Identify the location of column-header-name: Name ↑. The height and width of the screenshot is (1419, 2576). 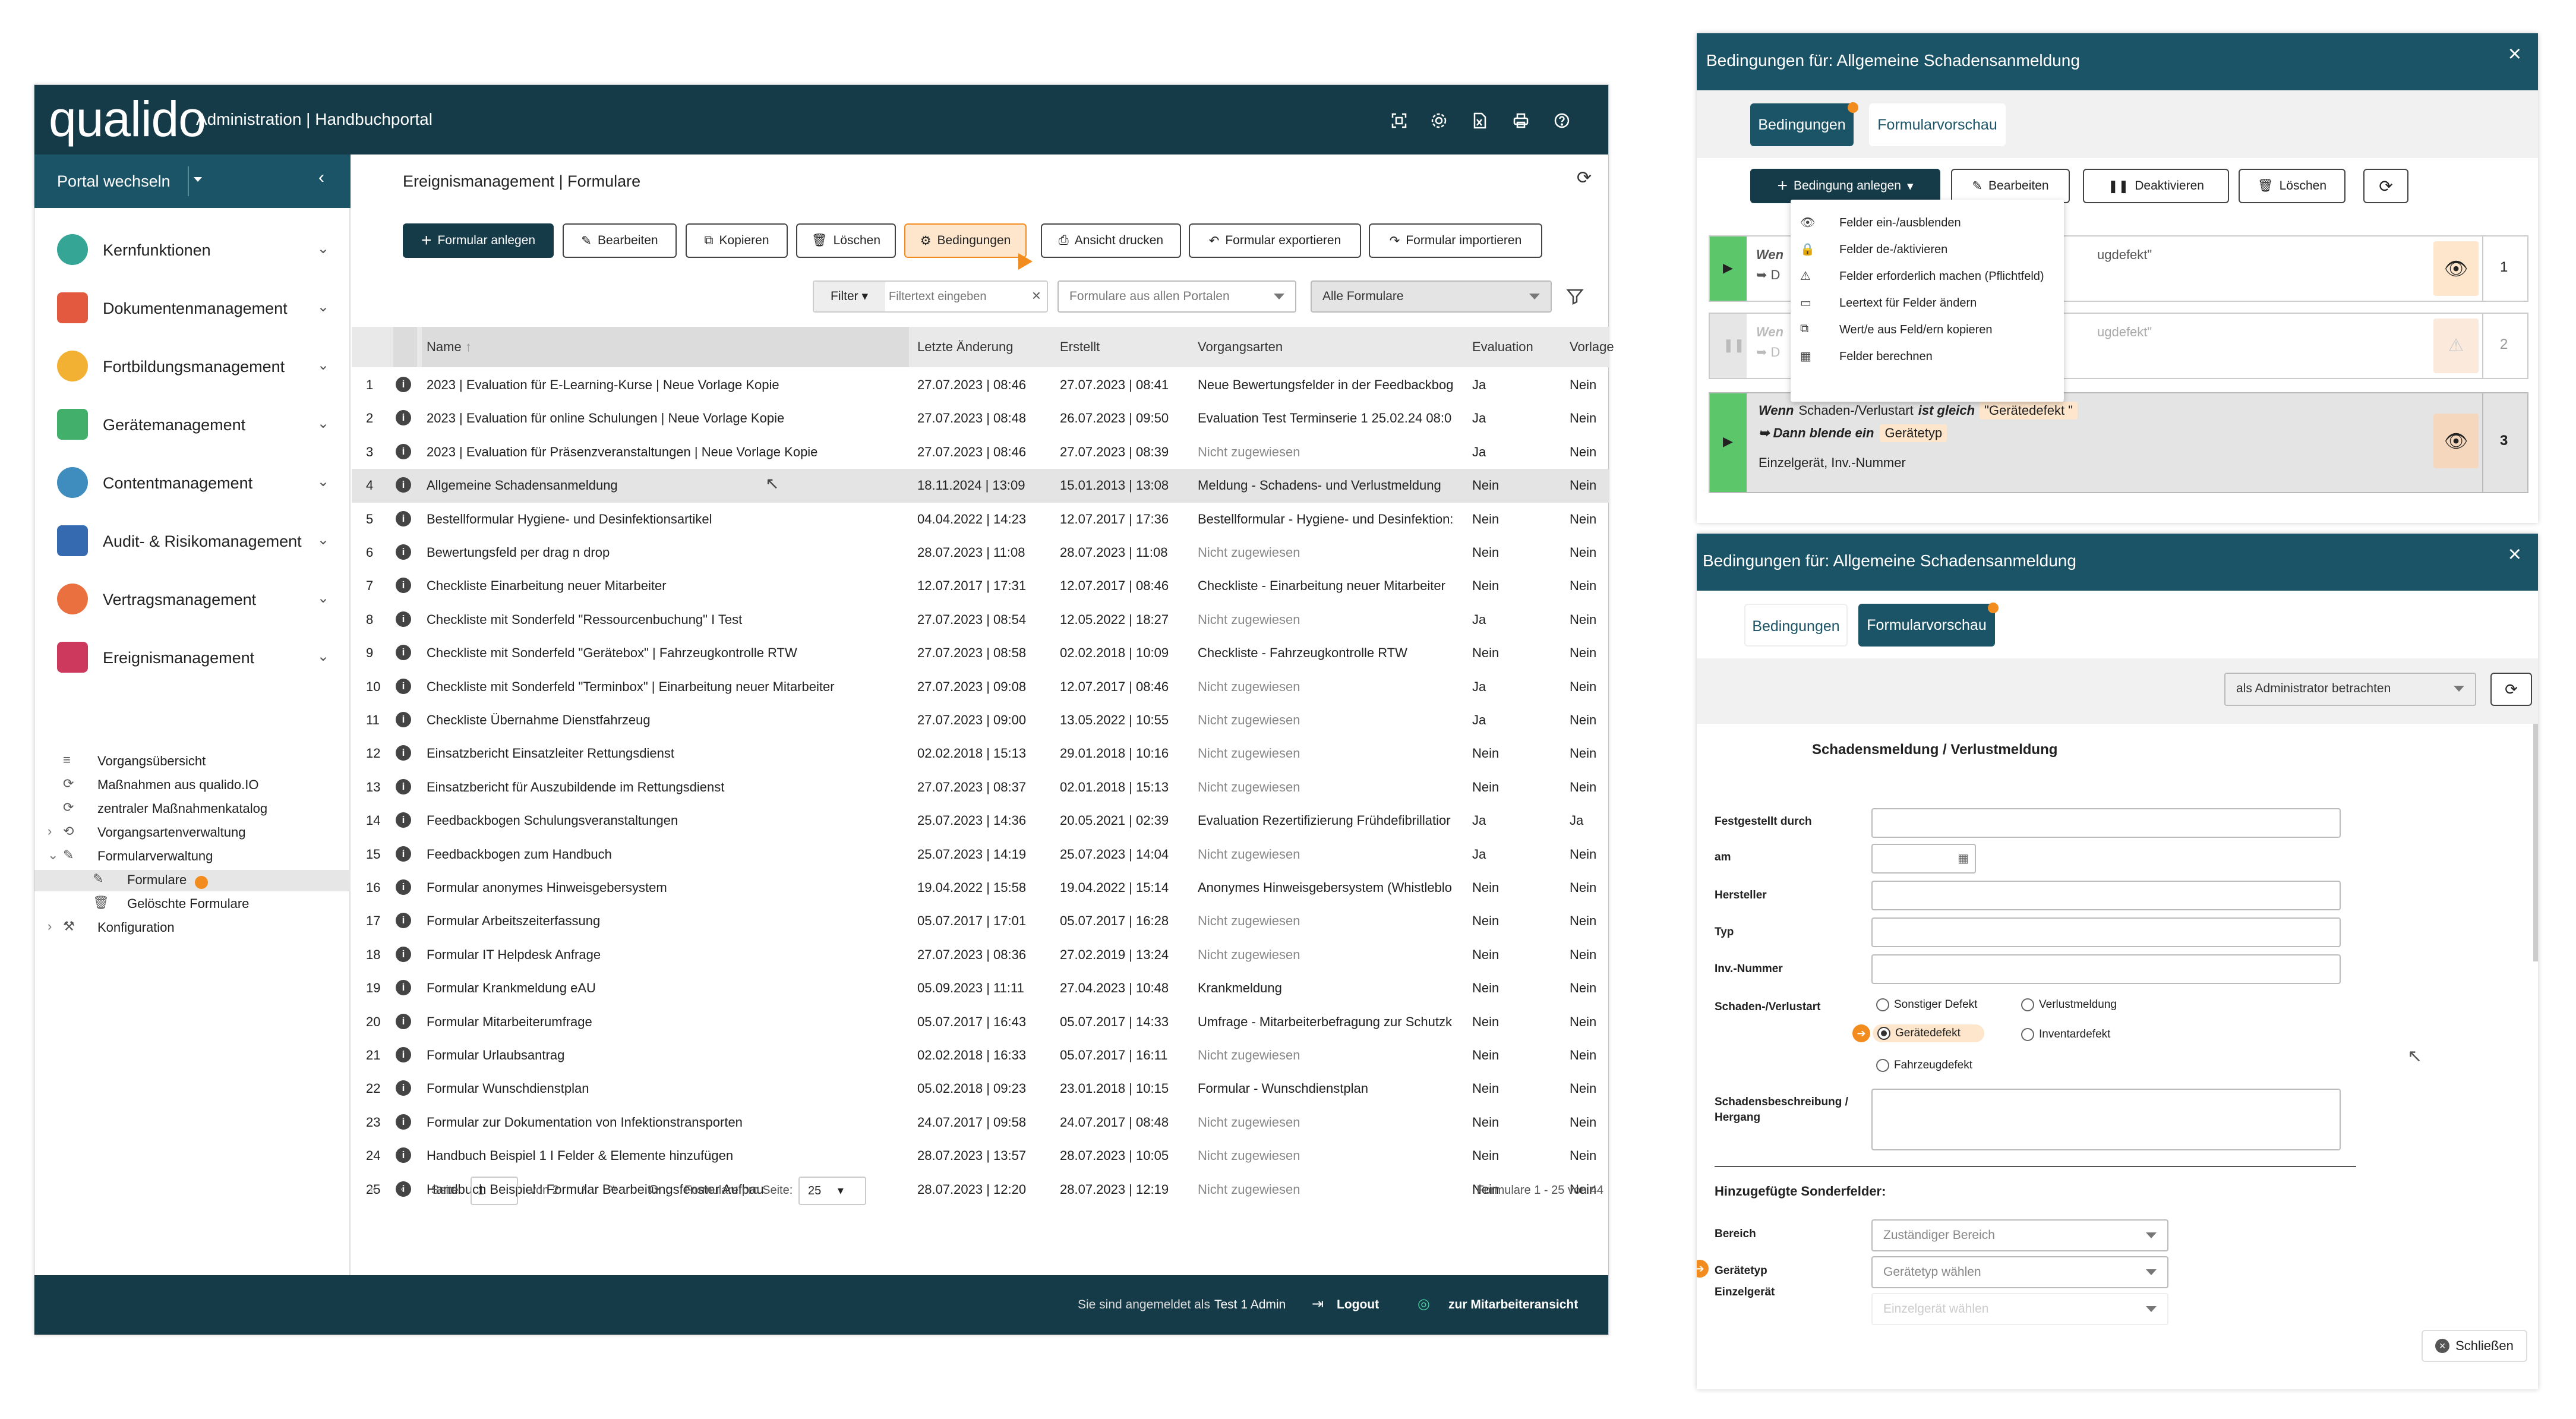
(665, 347).